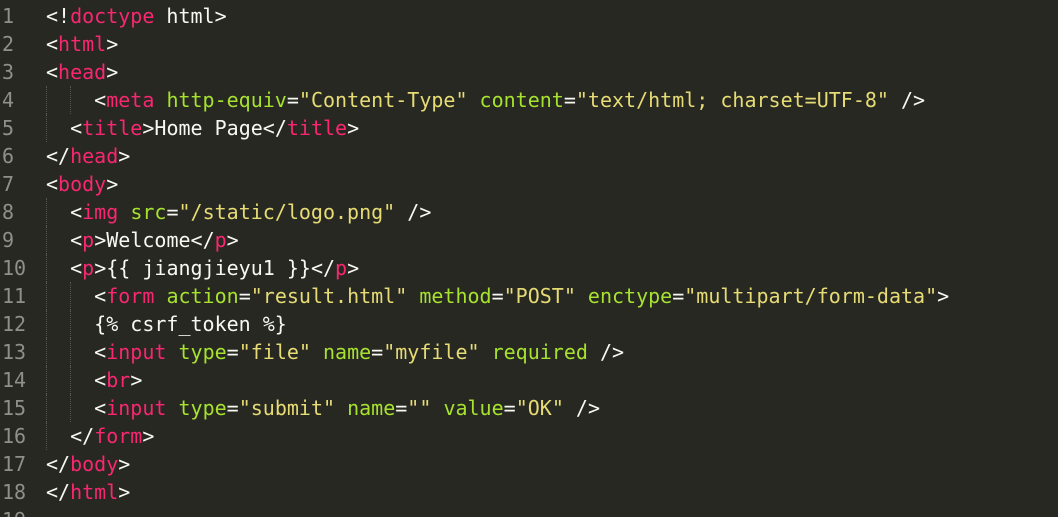 The image size is (1058, 517). I want to click on token-text: Home Page, so click(208, 128).